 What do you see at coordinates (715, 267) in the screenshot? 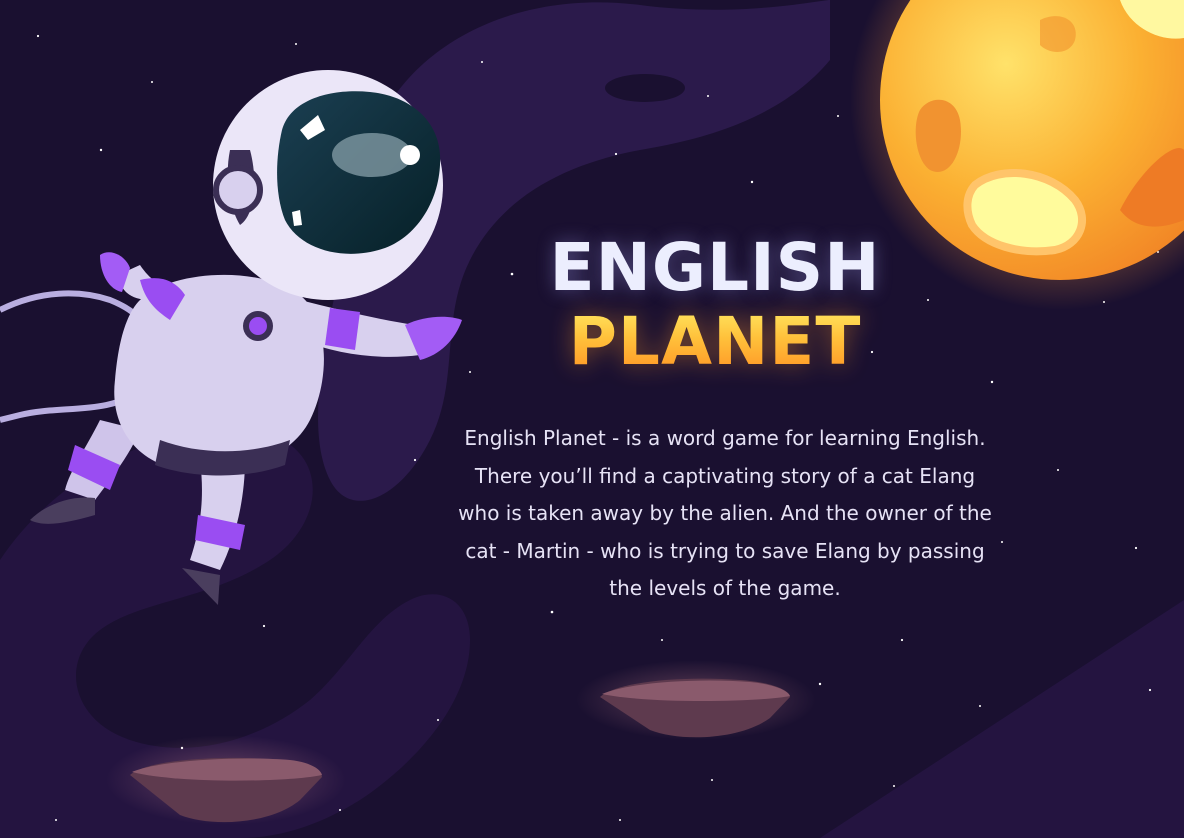
I see `title-line-english: ENGLISH` at bounding box center [715, 267].